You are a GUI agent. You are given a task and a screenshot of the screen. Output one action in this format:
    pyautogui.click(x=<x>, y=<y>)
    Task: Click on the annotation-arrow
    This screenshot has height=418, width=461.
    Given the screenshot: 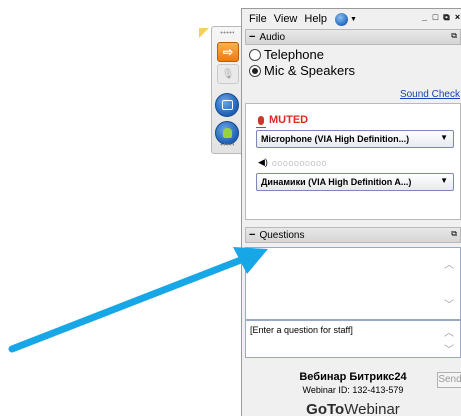 What is the action you would take?
    pyautogui.click(x=138, y=300)
    